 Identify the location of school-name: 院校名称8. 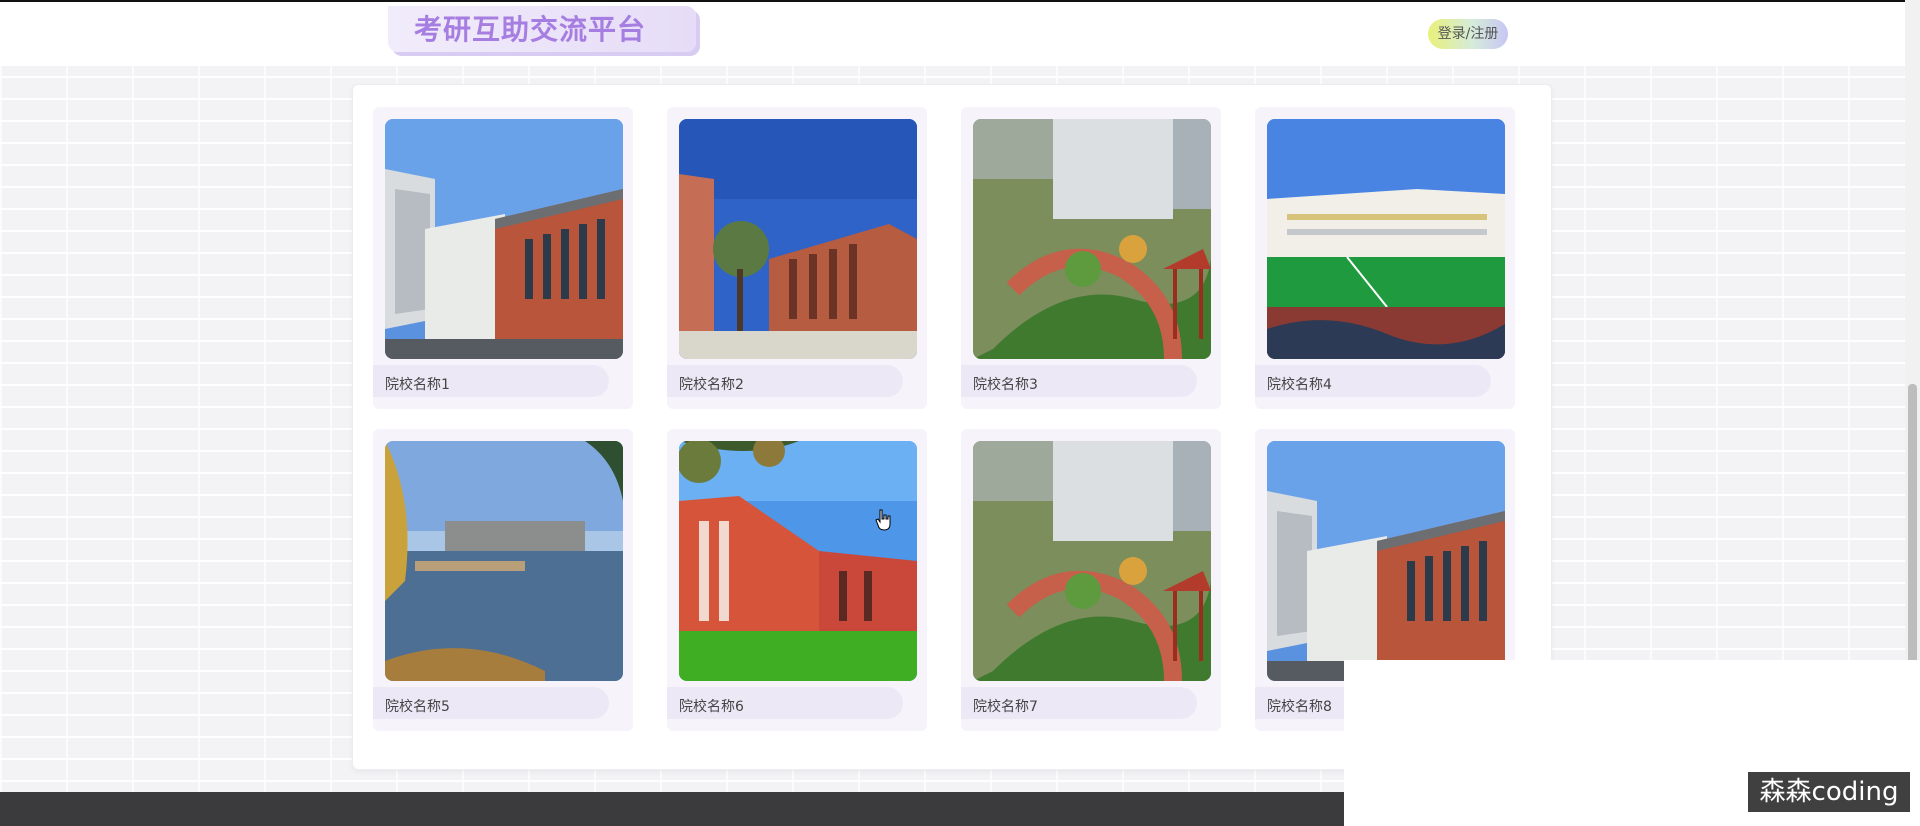
(1299, 707).